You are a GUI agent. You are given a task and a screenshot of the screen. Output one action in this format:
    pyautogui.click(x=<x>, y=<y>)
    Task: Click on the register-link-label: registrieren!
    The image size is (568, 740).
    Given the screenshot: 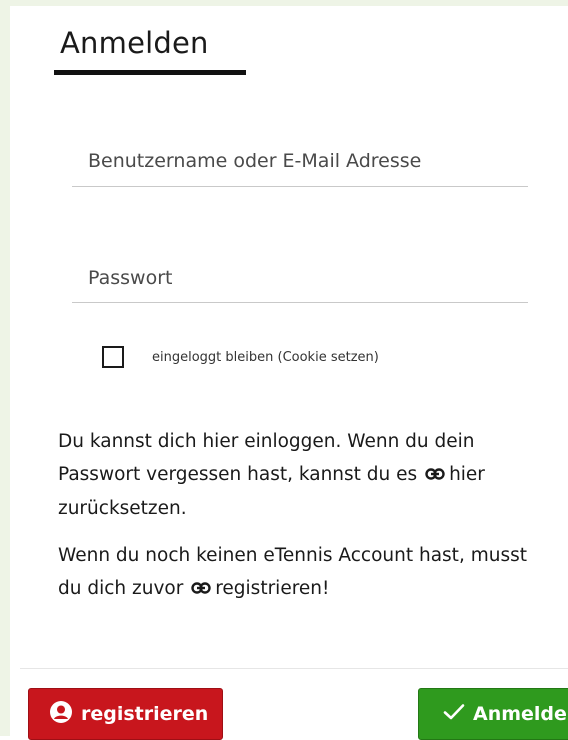 What is the action you would take?
    pyautogui.click(x=272, y=588)
    